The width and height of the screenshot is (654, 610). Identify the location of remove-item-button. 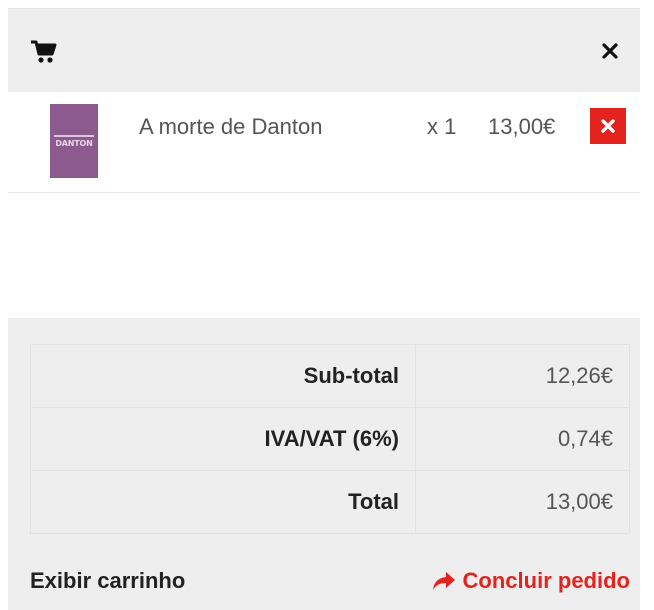
(608, 126).